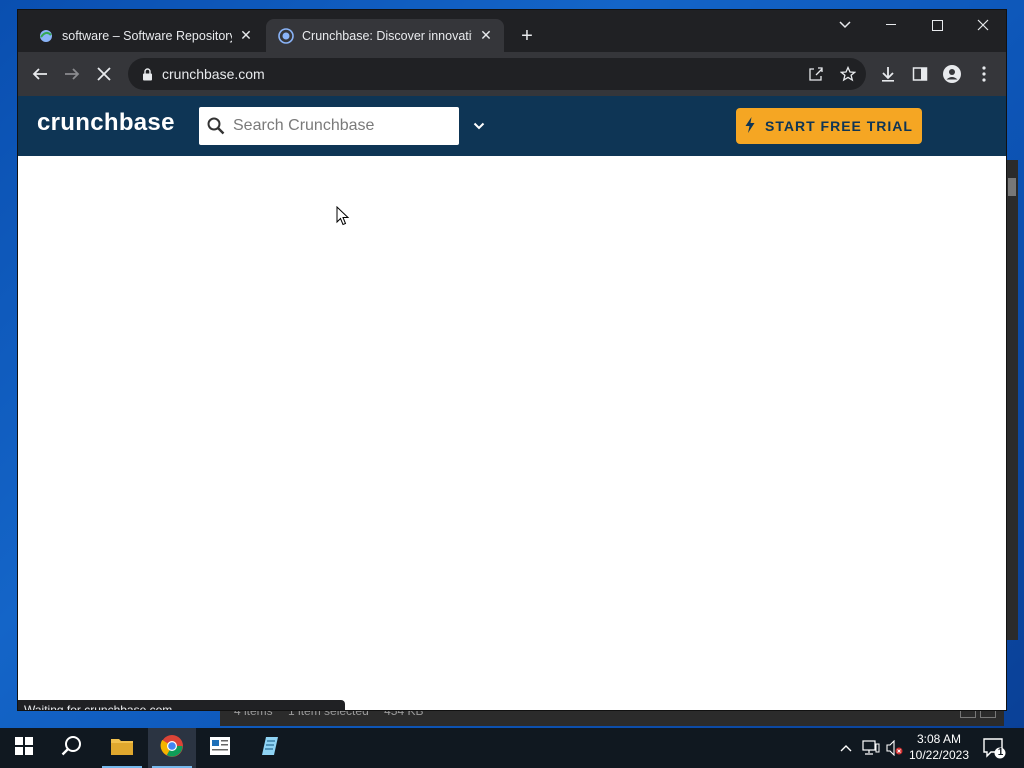 The height and width of the screenshot is (768, 1024). I want to click on chrome-icon, so click(172, 748).